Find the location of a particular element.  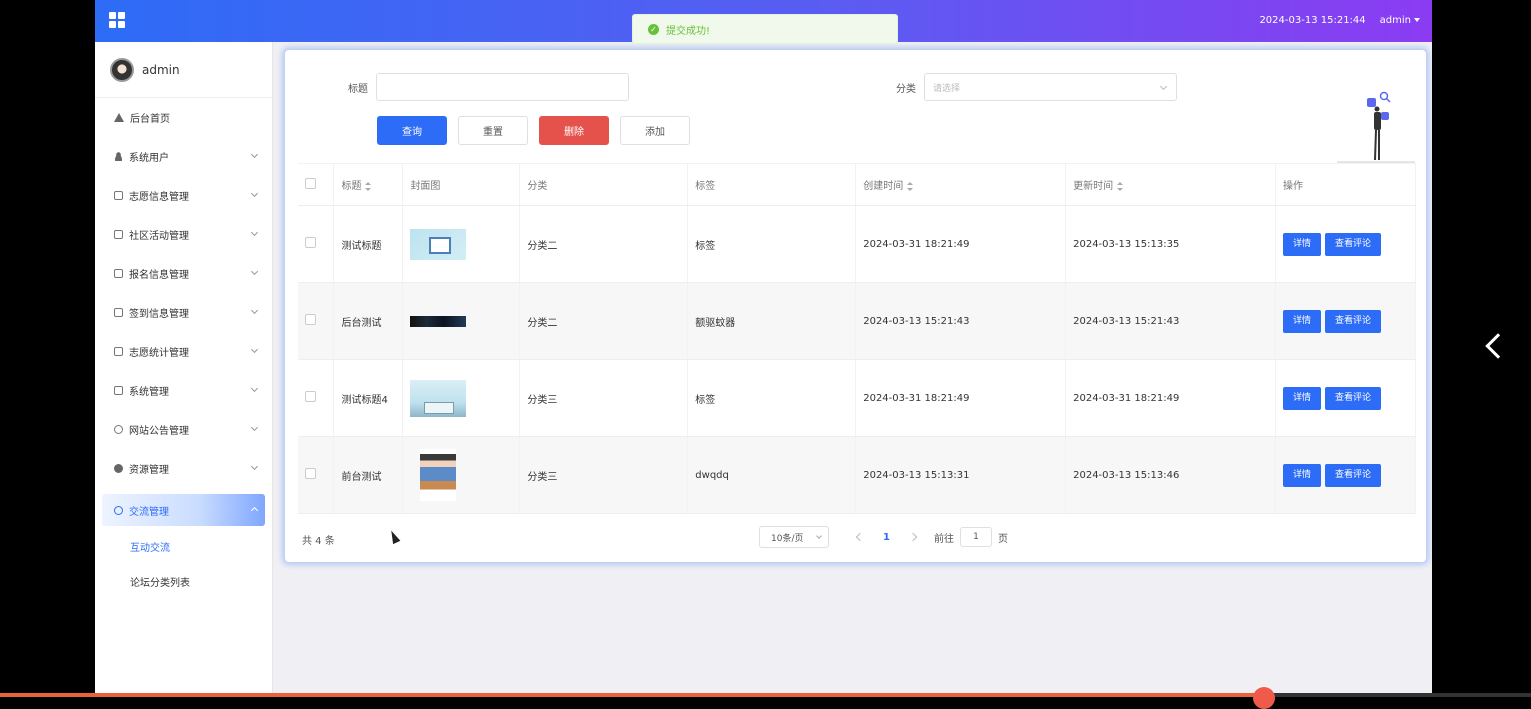

action-buttons: 查询 重置 删除 添加 is located at coordinates (533, 130).